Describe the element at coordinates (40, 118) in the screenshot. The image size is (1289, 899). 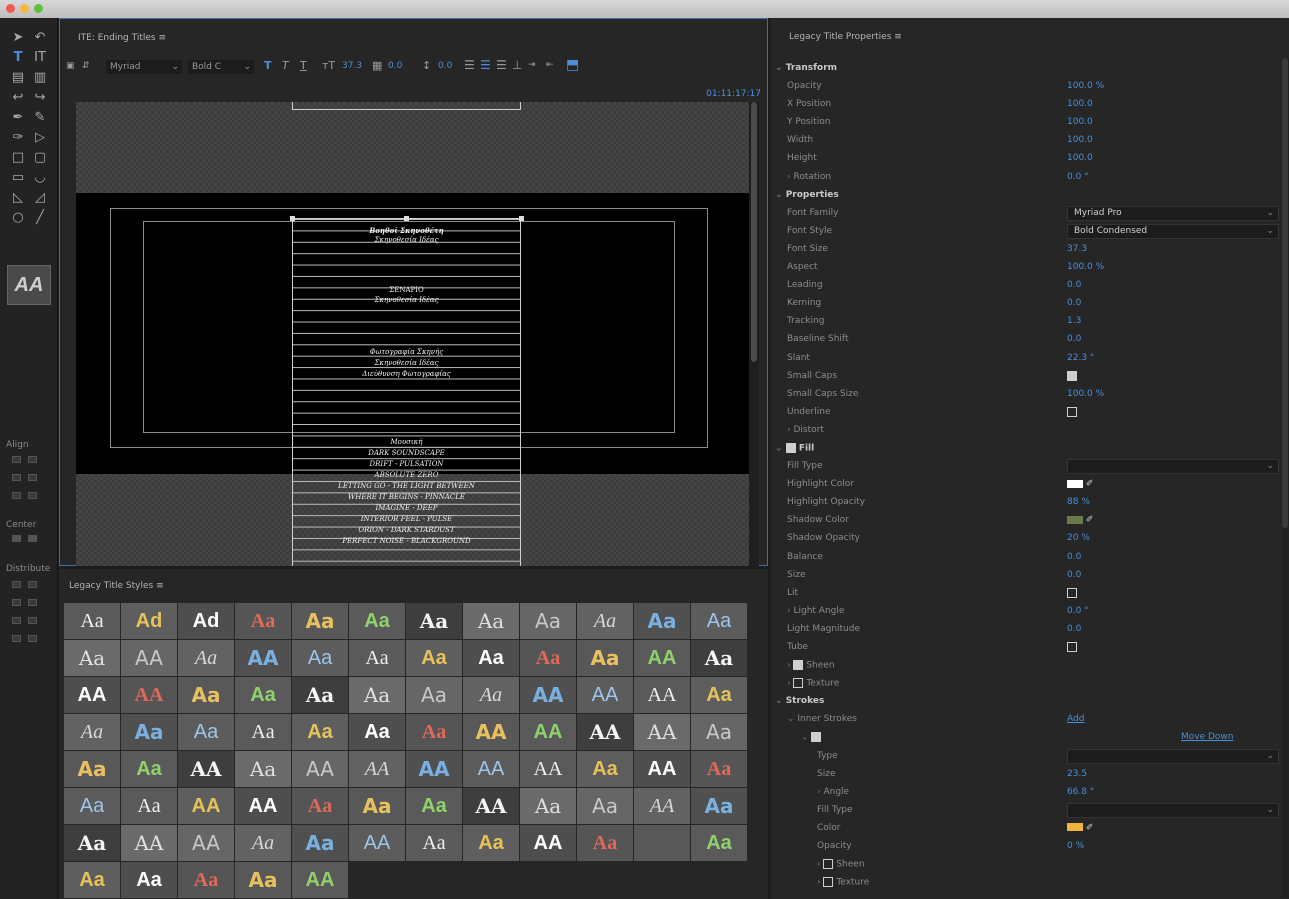
I see `delete-anchor-tool-icon: ✎` at that location.